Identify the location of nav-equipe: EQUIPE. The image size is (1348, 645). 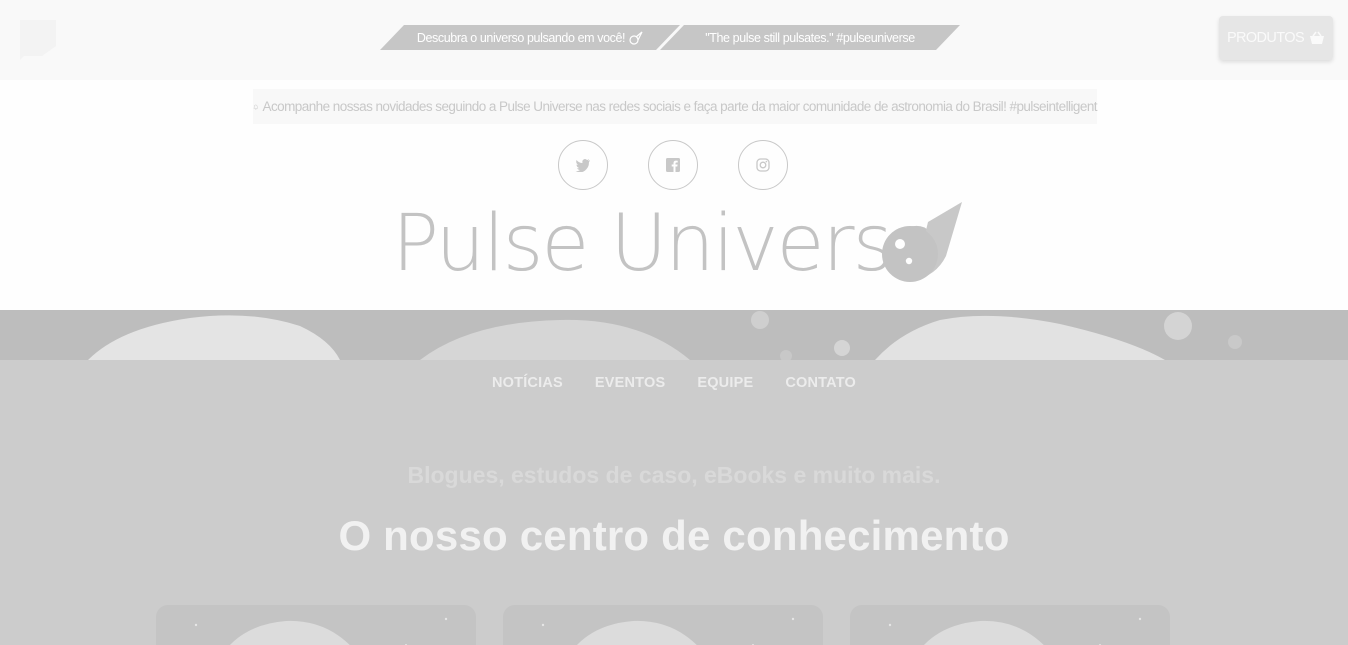
(725, 383).